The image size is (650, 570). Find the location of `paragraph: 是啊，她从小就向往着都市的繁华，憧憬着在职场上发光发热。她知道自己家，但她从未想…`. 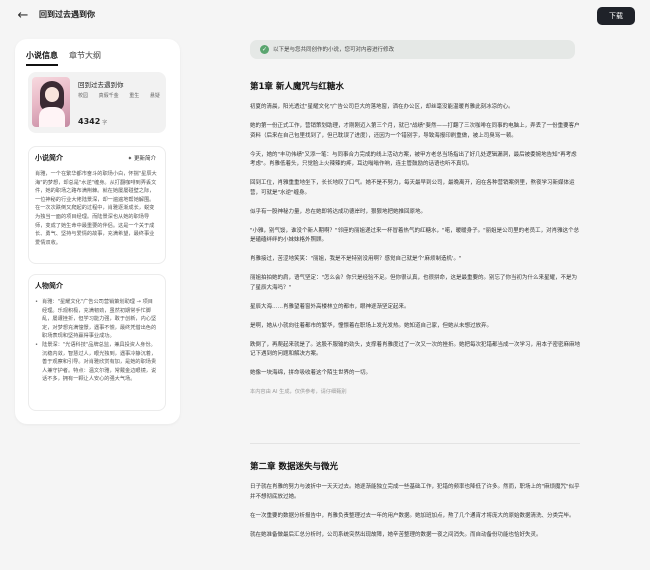

paragraph: 是啊，她从小就向往着都市的繁华，憧憬着在职场上发光发热。她知道自己家，但她从未想… is located at coordinates (371, 325).